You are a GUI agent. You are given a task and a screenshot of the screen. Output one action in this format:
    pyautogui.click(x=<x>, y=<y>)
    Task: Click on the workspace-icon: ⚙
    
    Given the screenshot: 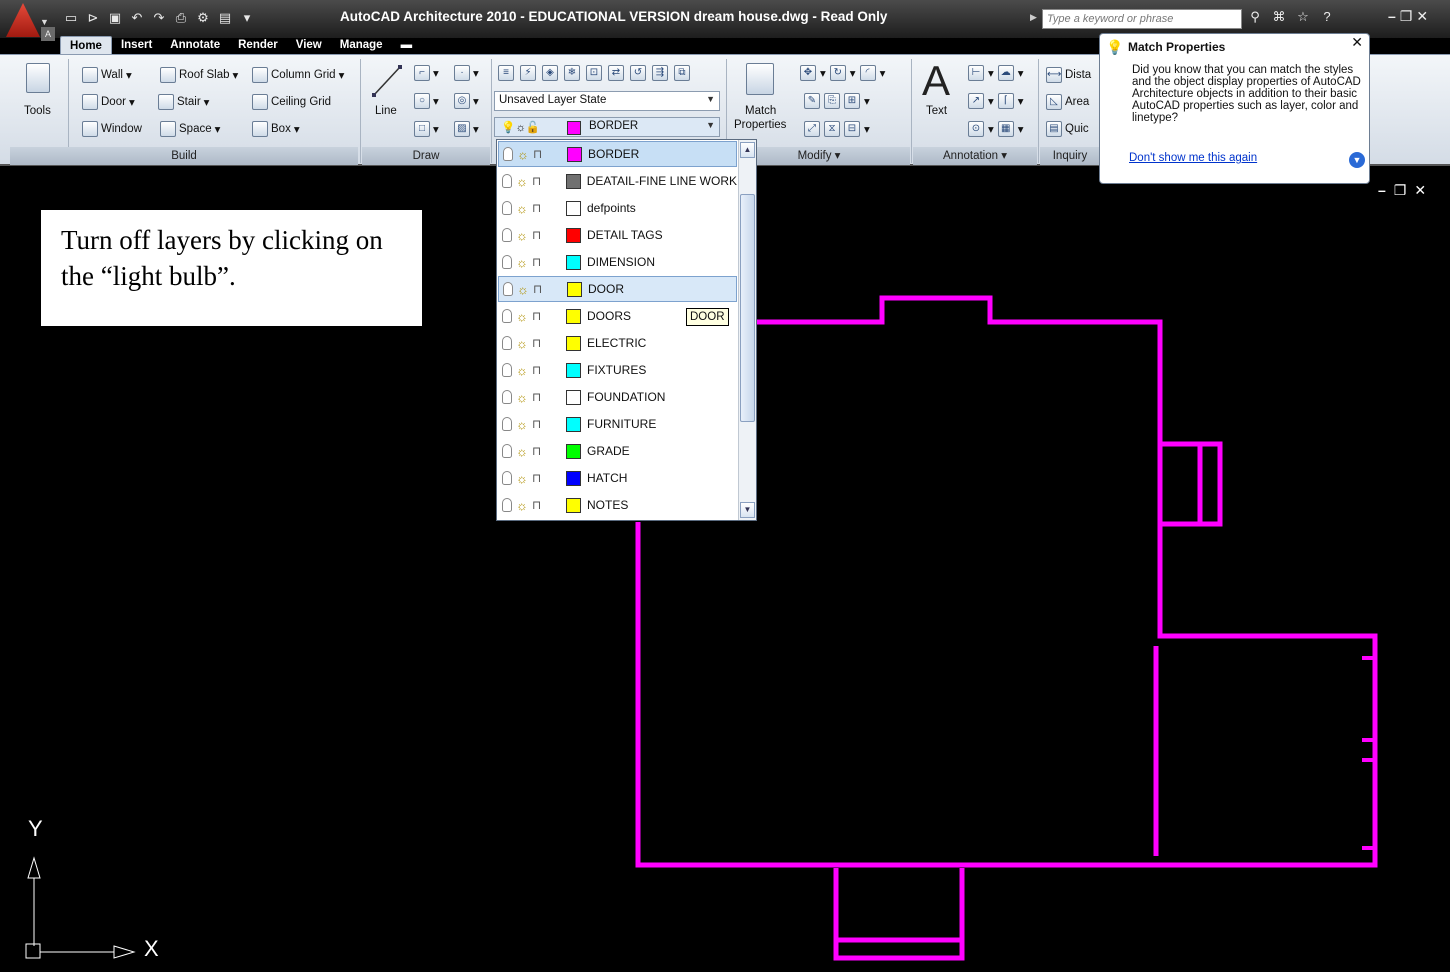 What is the action you would take?
    pyautogui.click(x=203, y=18)
    